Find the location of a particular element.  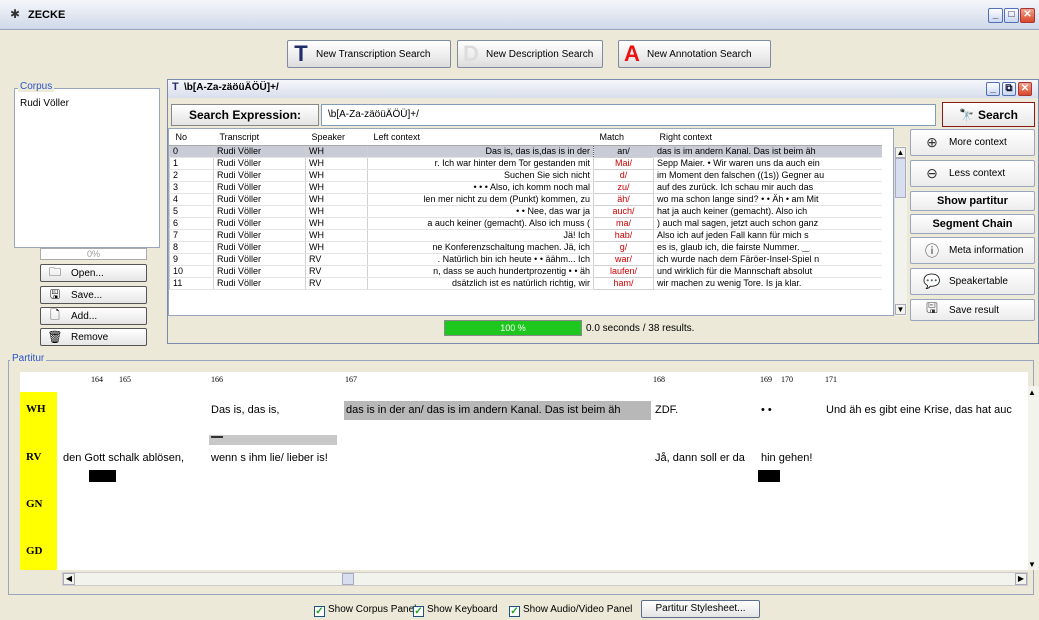

show-keyboard-checkbox: ✓ Show Keyboard is located at coordinates (455, 610).